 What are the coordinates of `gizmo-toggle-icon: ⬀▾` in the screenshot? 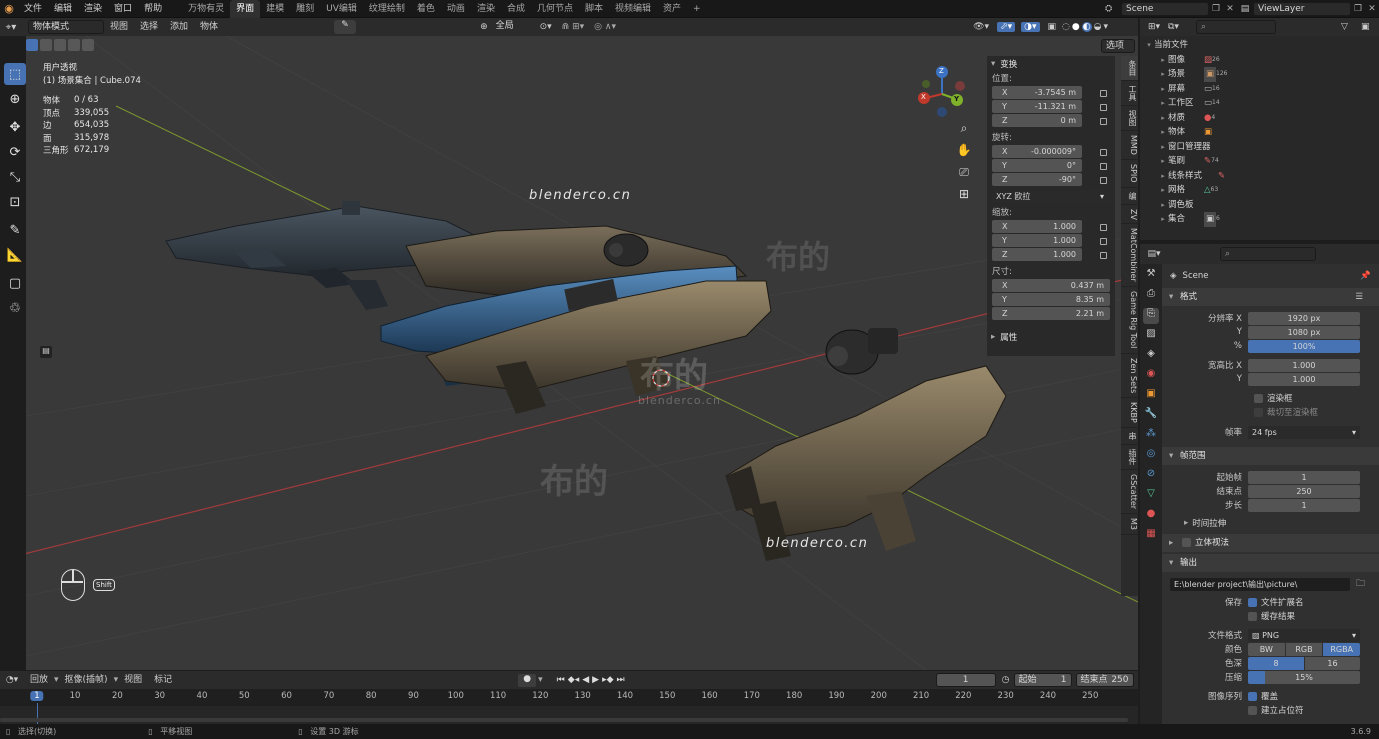 It's located at (1006, 27).